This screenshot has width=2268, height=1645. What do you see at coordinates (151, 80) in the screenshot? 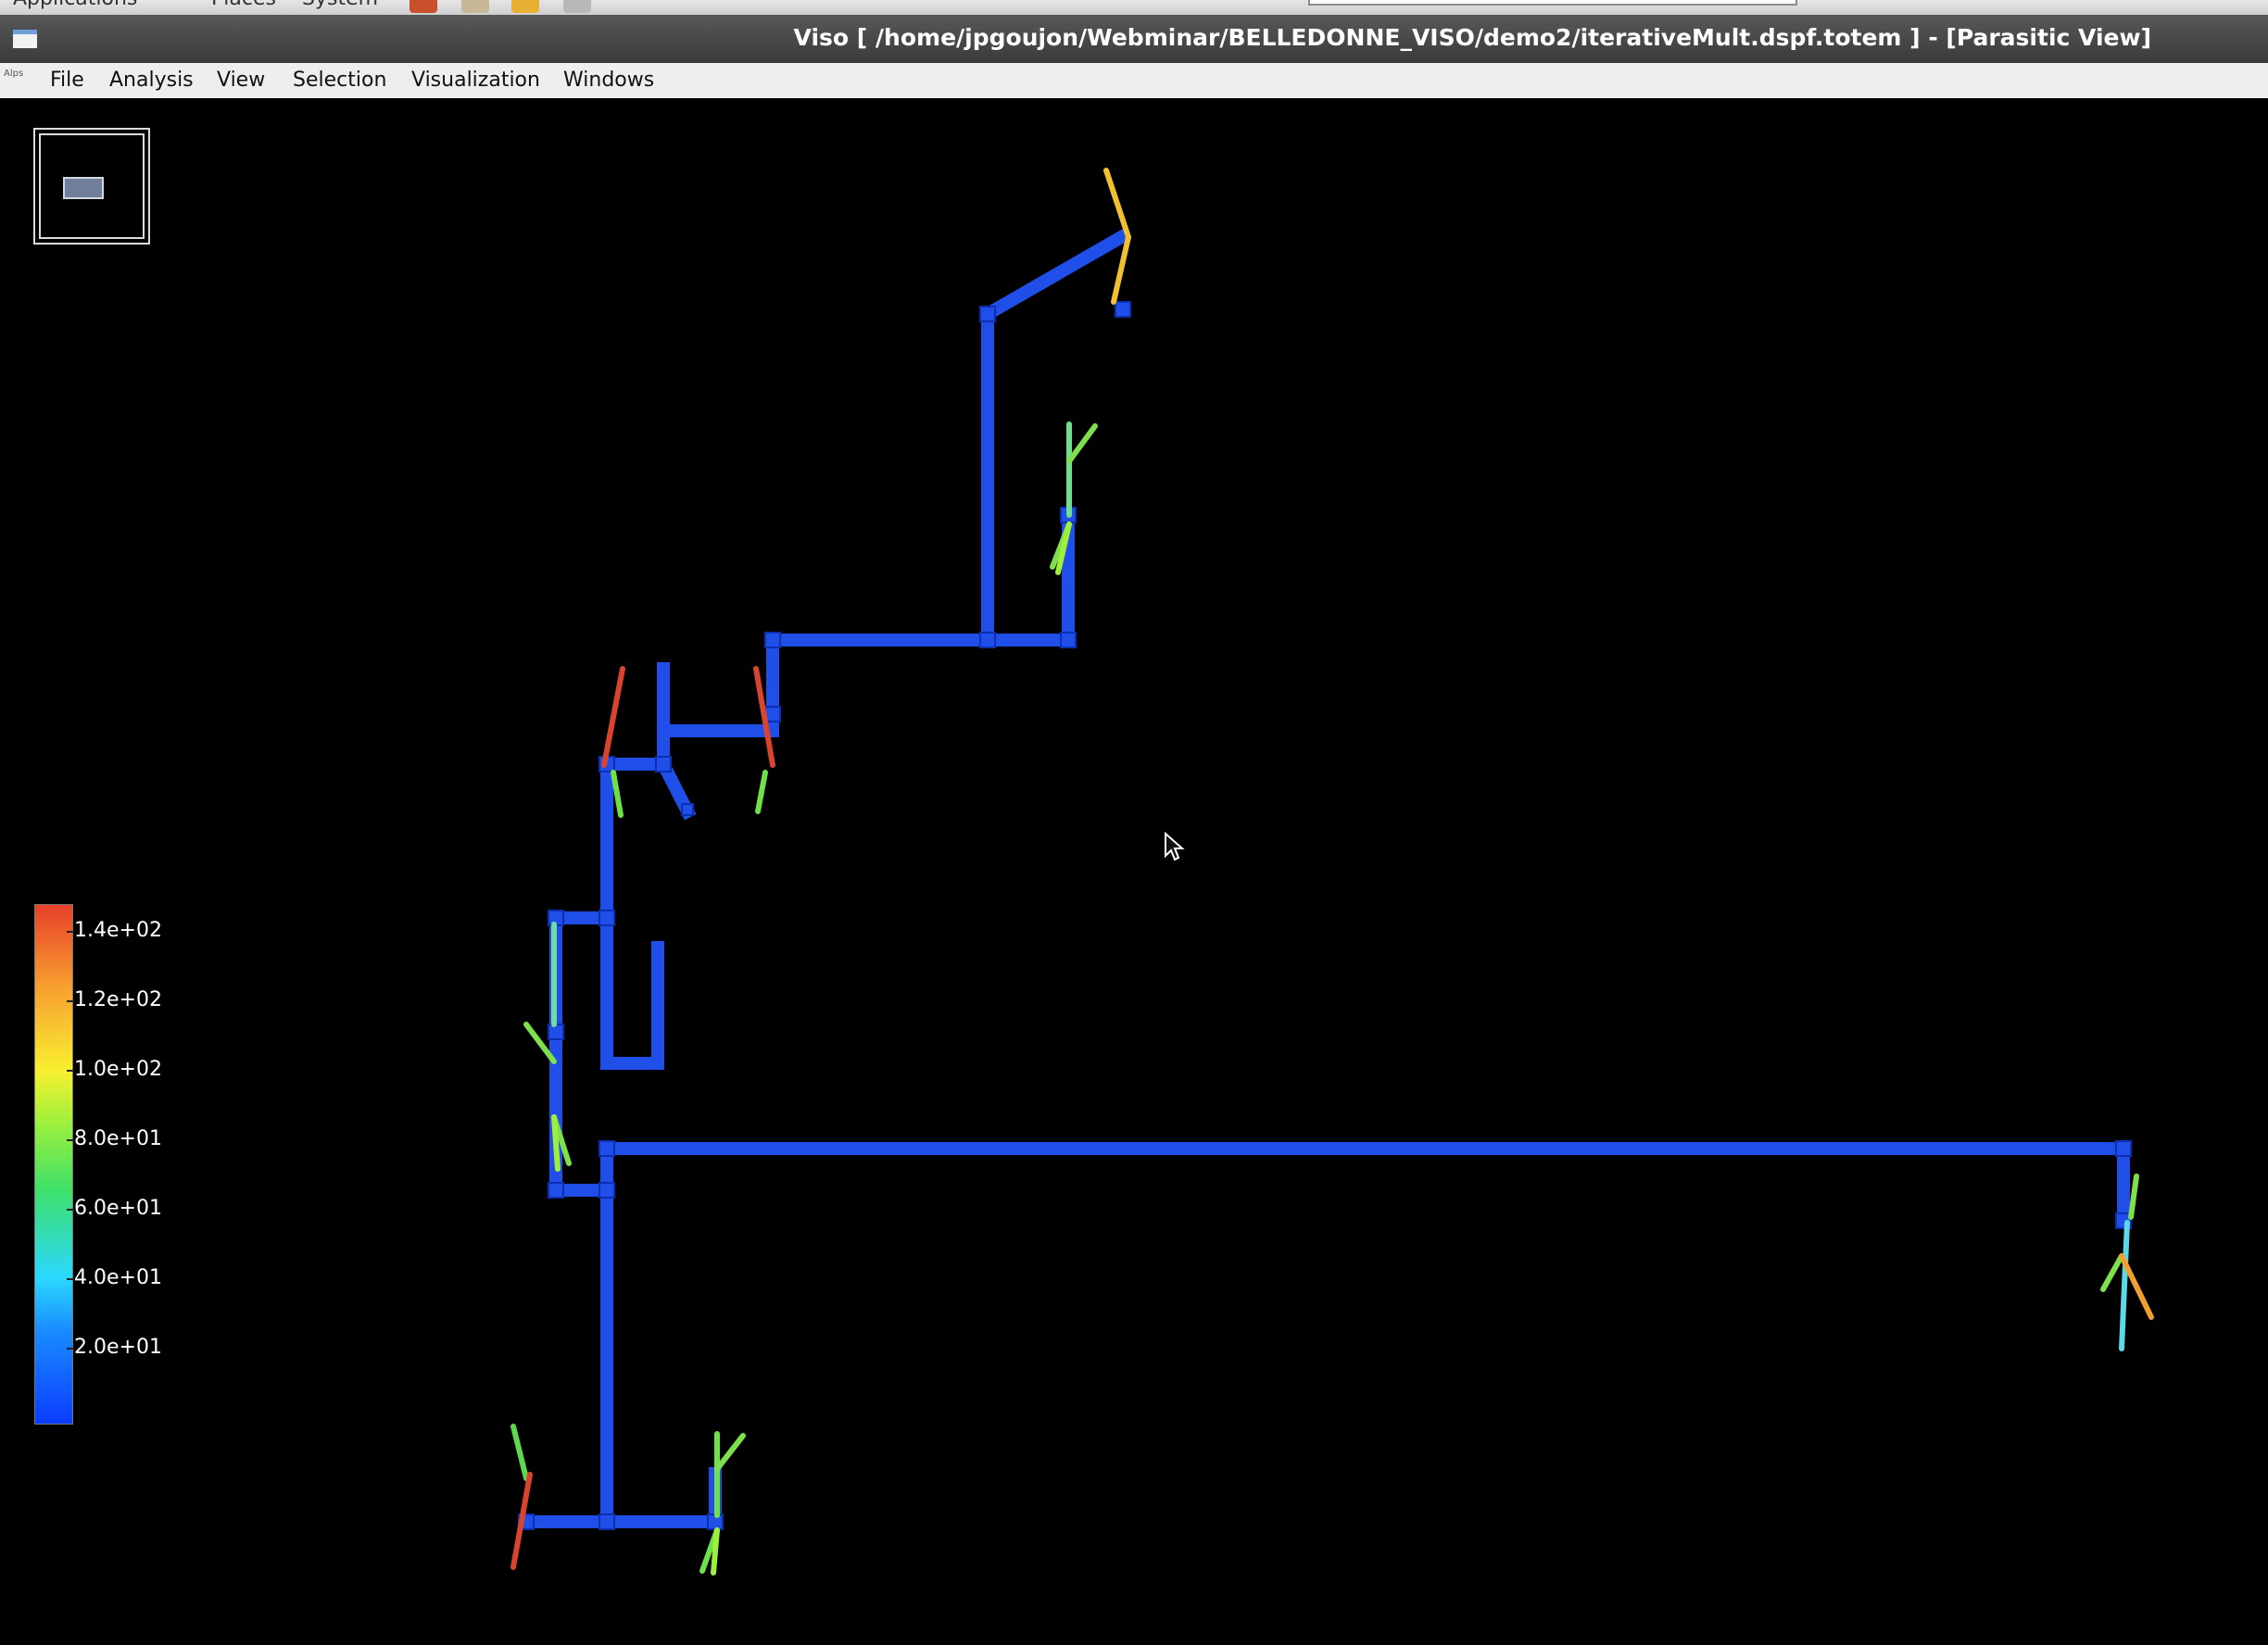
I see `menu-analysis: Analysis` at bounding box center [151, 80].